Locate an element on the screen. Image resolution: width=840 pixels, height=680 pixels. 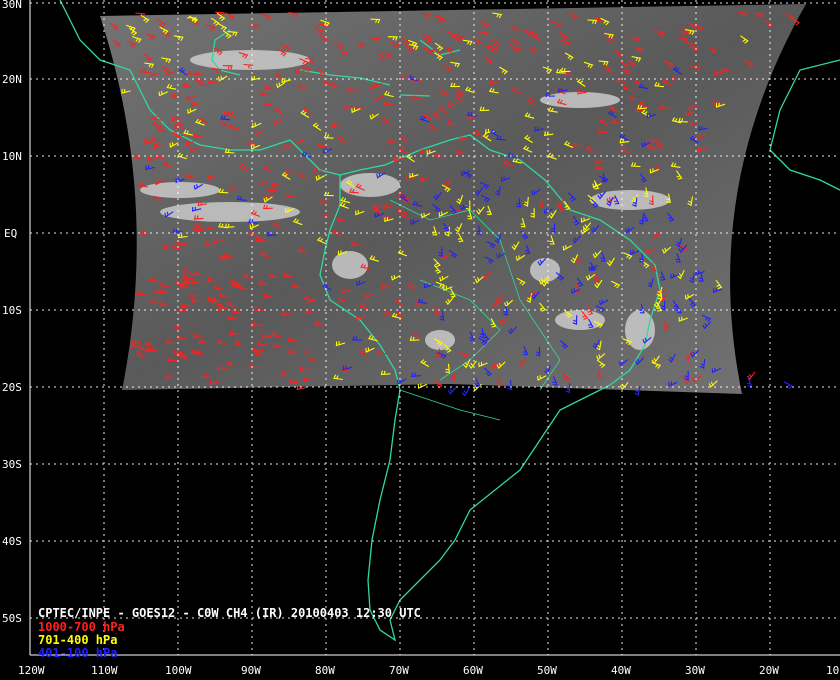
lon-label: 30W is located at coordinates (695, 670).